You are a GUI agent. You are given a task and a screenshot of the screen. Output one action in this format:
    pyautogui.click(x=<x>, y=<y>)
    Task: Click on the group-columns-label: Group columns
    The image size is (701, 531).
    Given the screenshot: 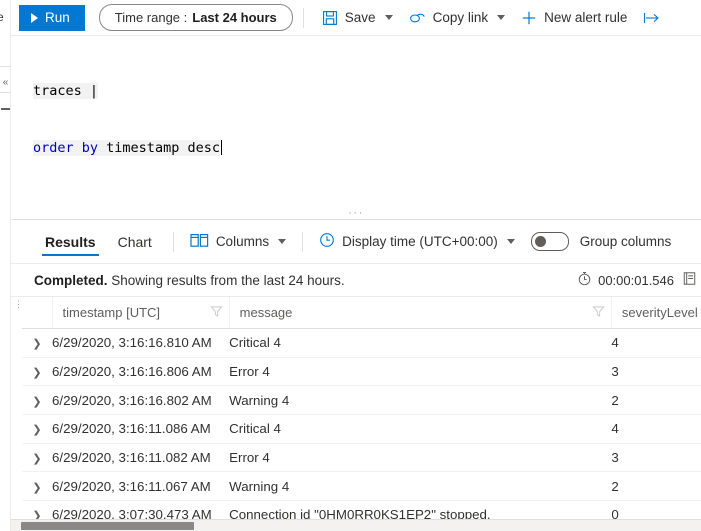 What is the action you would take?
    pyautogui.click(x=625, y=241)
    